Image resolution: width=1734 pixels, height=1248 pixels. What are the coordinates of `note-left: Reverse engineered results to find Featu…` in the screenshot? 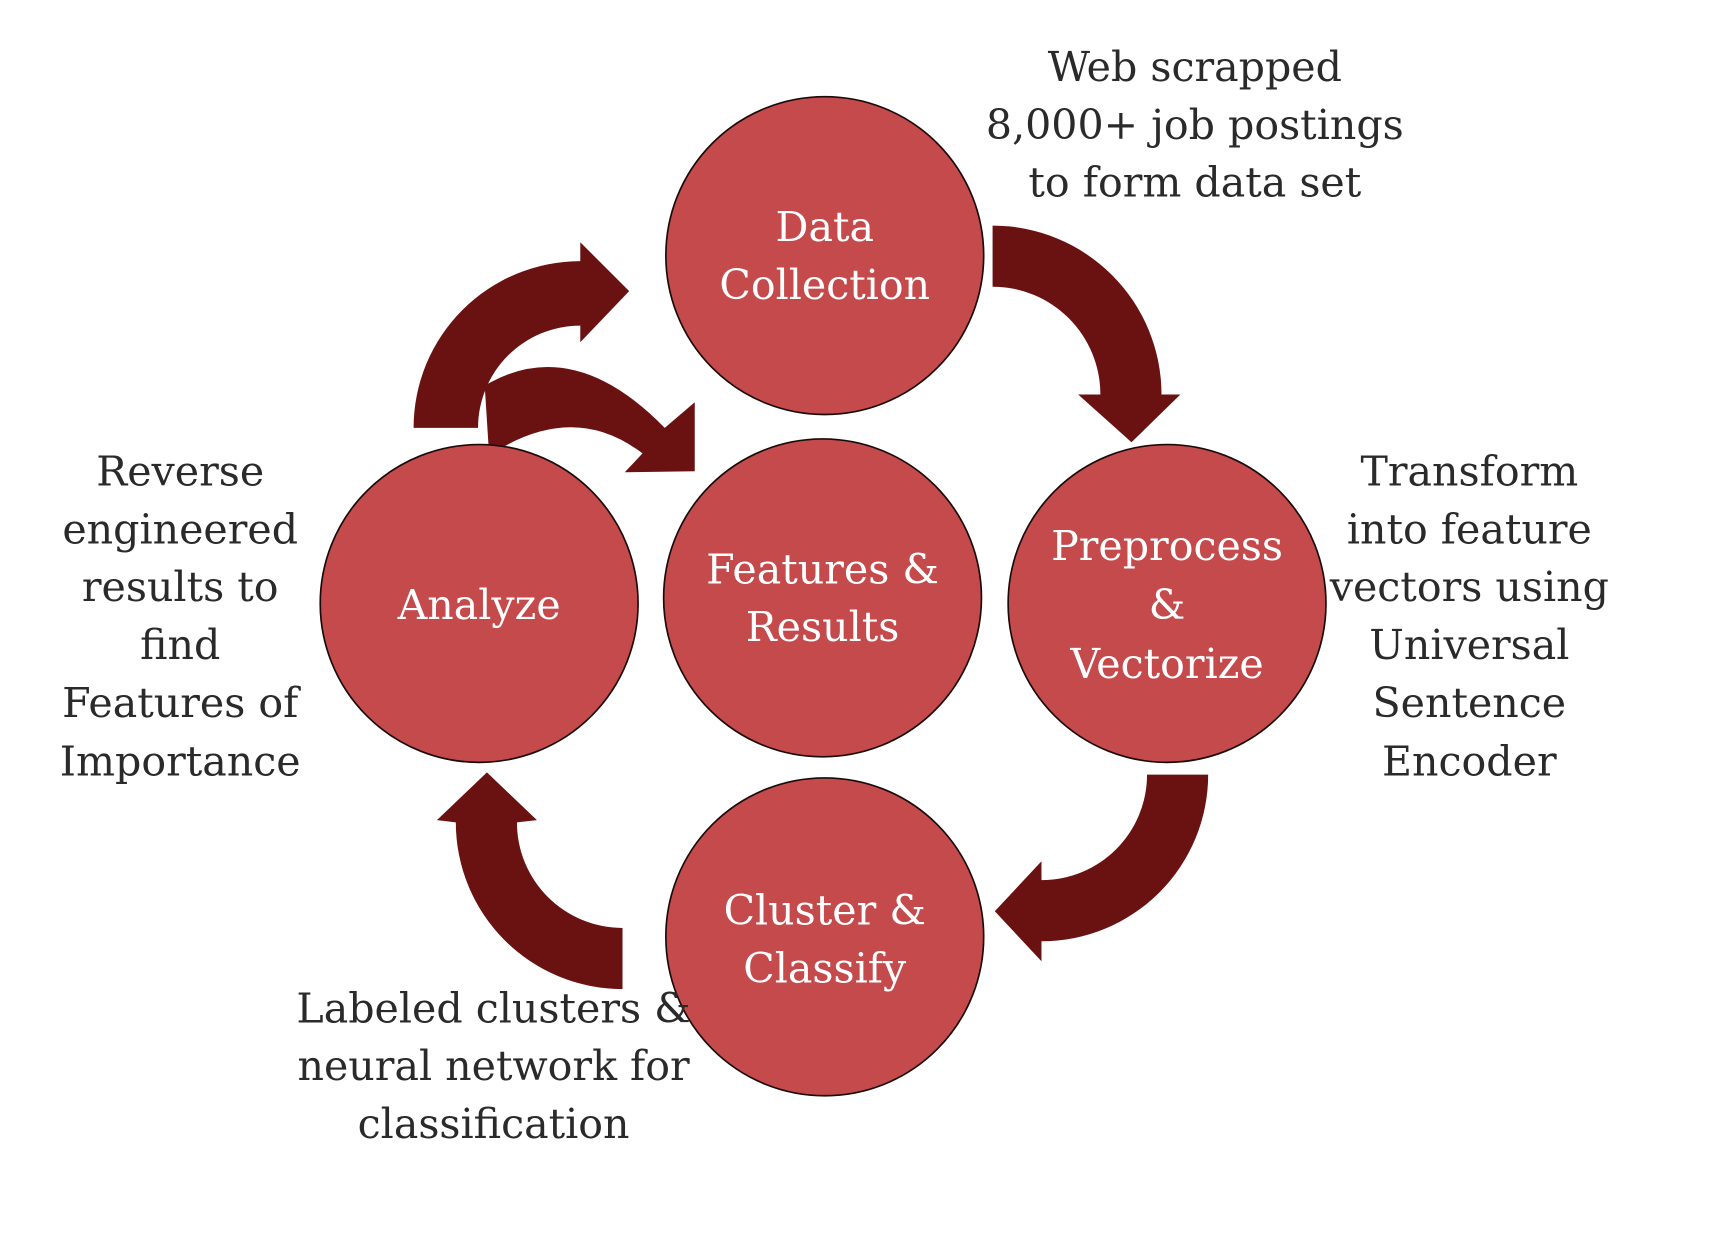 It's located at (180, 617).